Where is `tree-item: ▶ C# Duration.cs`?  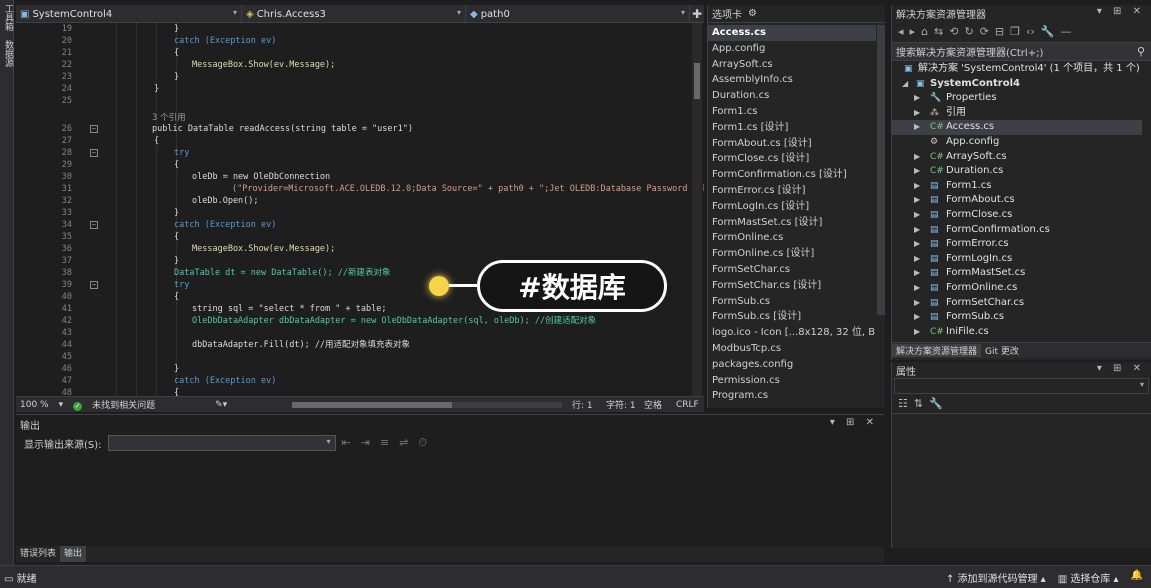
tree-item: ▶ C# Duration.cs is located at coordinates (1017, 171).